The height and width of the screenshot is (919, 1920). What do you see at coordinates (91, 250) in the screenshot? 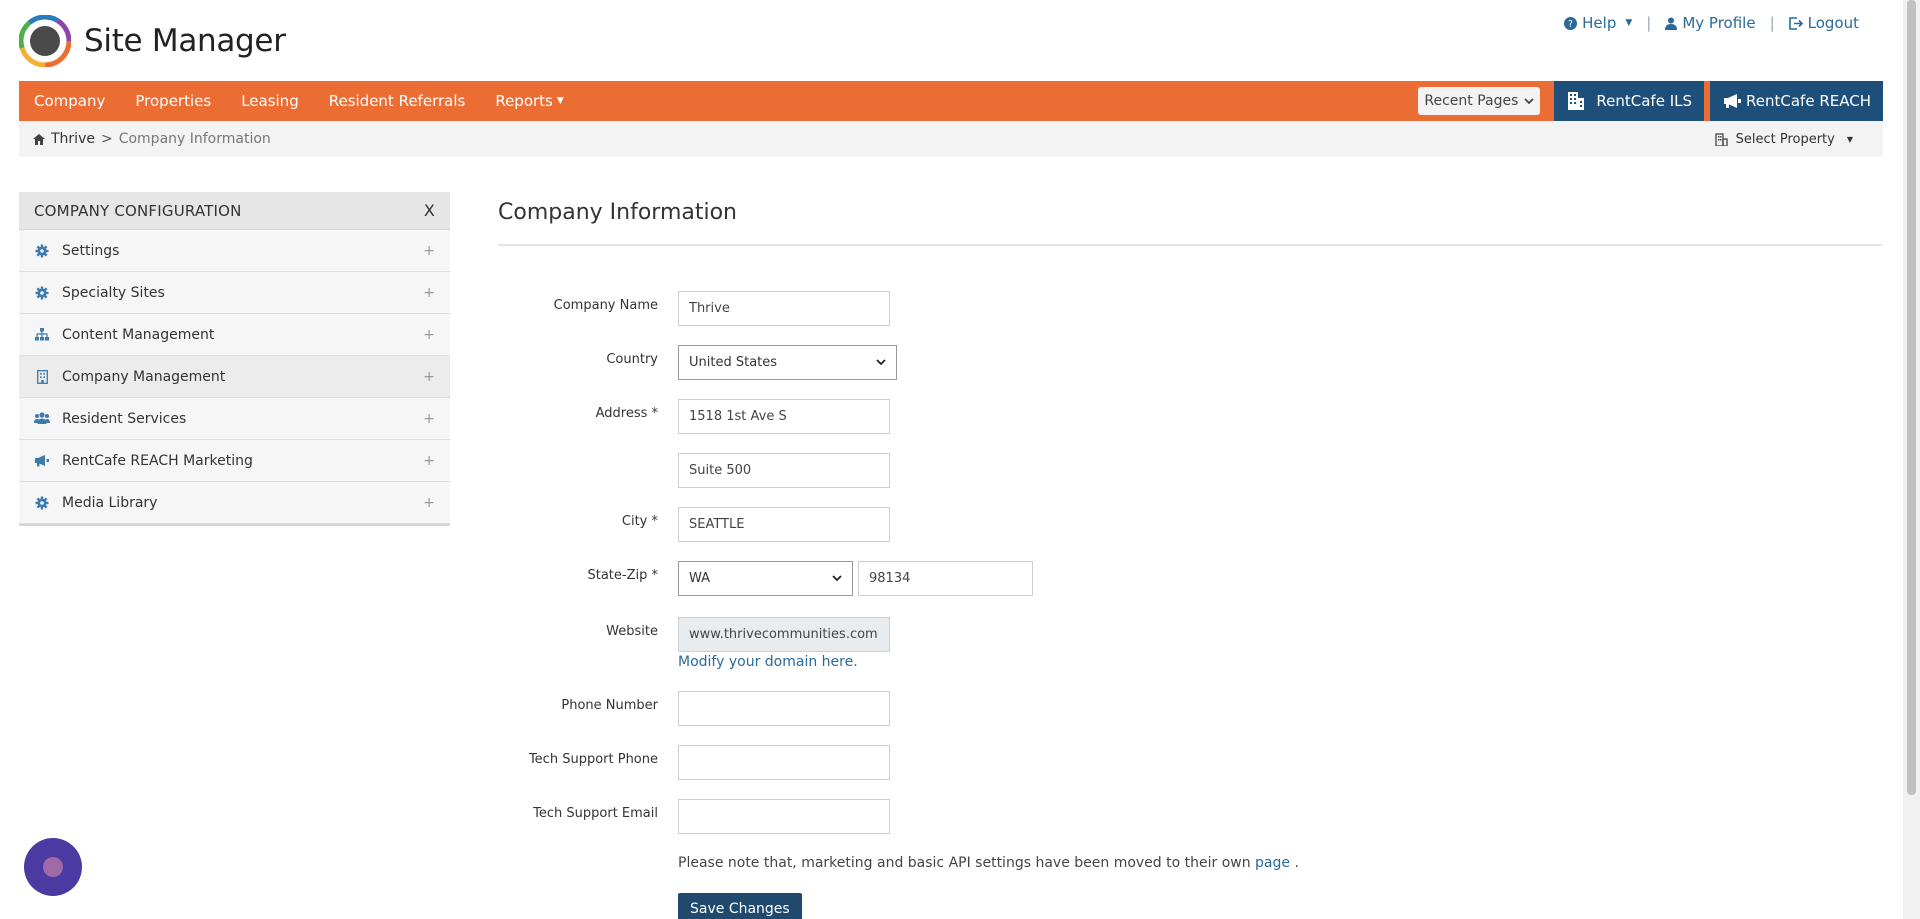
I see `sidebar-item-label: Settings` at bounding box center [91, 250].